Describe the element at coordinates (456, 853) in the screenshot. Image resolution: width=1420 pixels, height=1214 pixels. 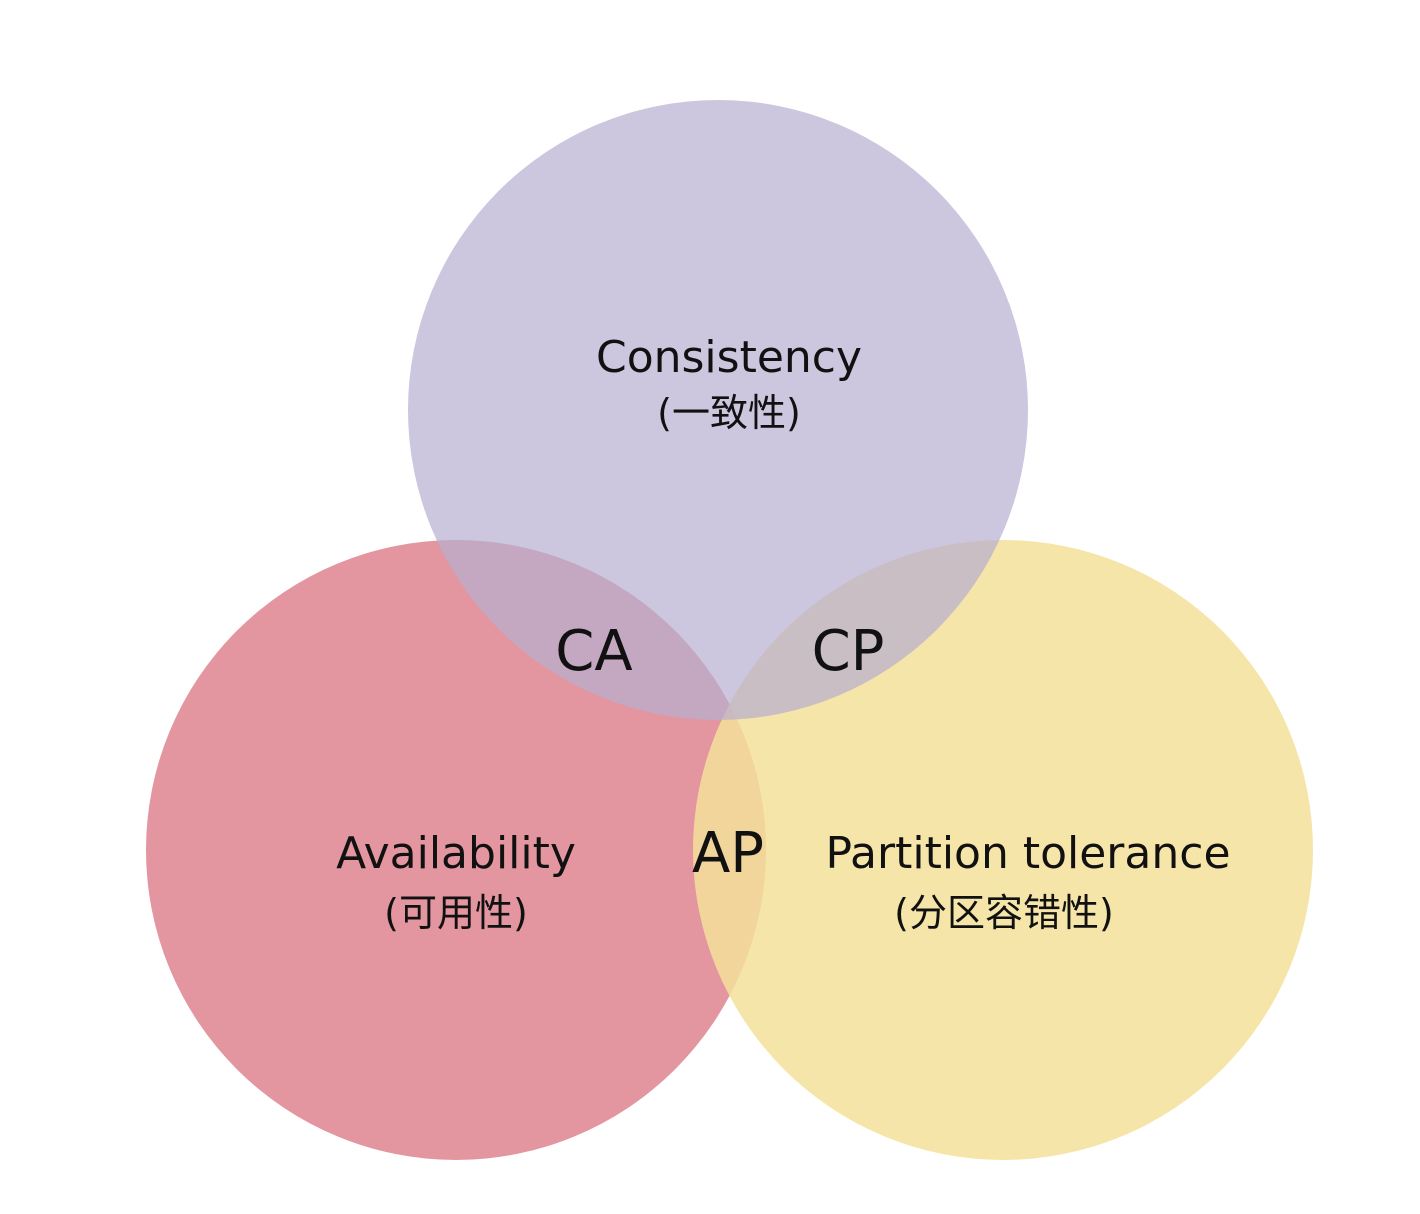
I see `availability-label: Availability` at that location.